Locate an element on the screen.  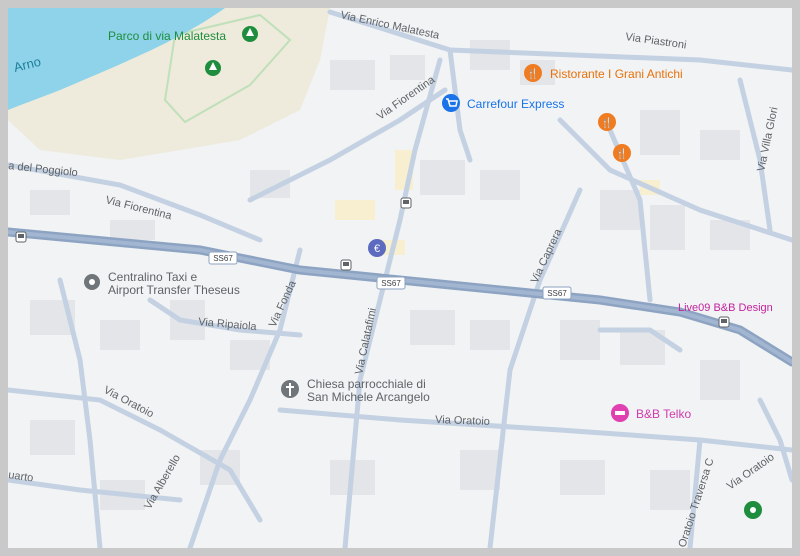
church-icon is located at coordinates (290, 389).